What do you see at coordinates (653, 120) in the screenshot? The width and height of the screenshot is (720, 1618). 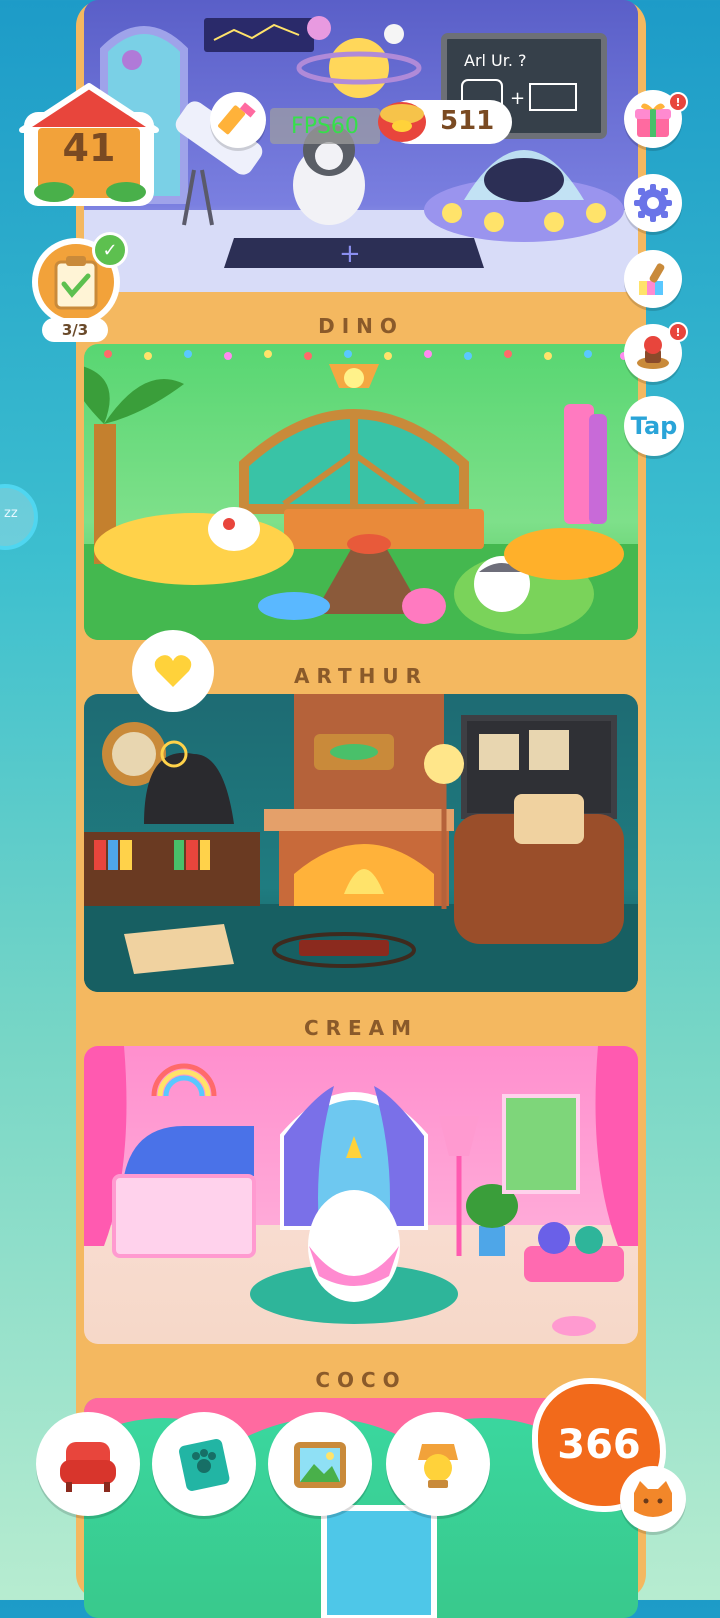 I see `gift-icon` at bounding box center [653, 120].